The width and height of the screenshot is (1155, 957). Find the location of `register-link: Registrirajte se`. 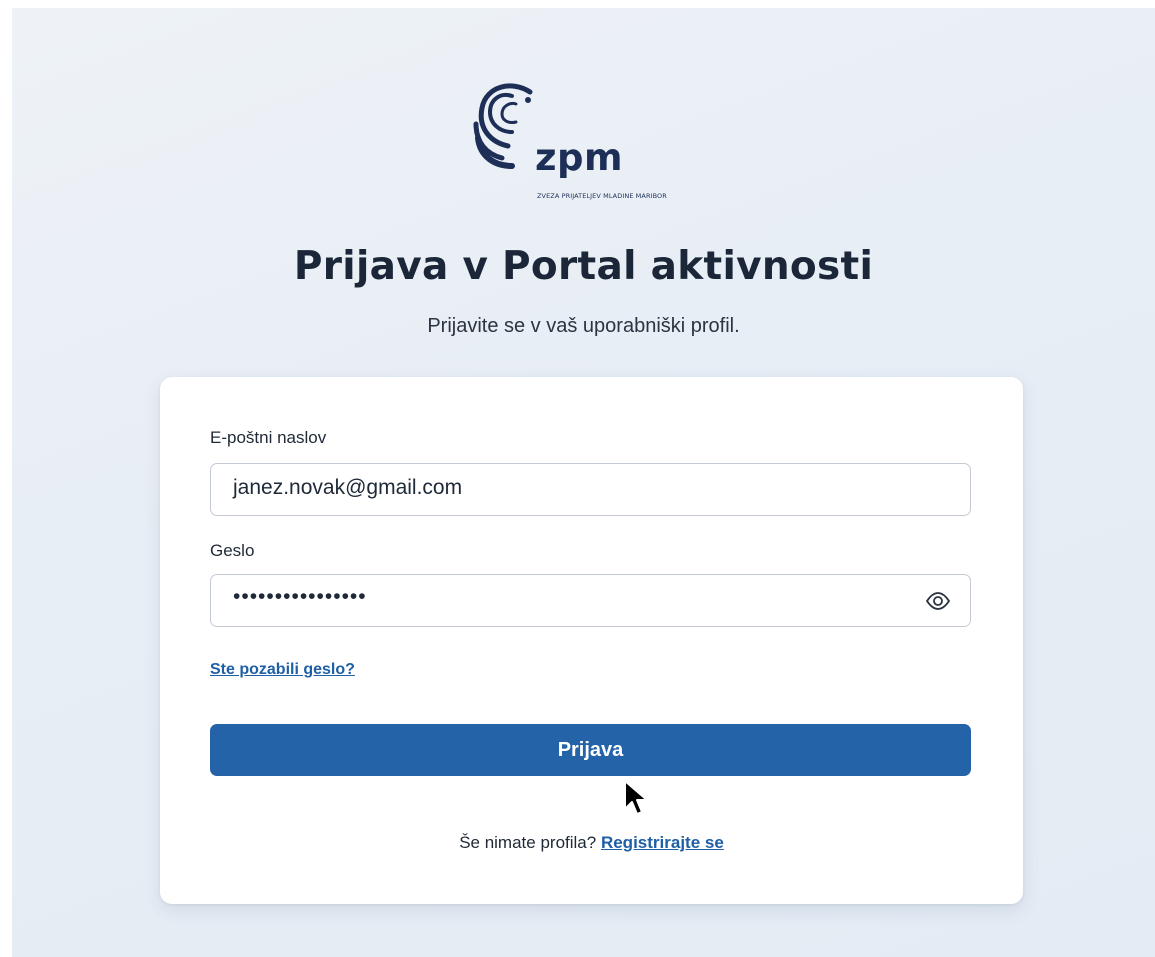

register-link: Registrirajte se is located at coordinates (662, 842).